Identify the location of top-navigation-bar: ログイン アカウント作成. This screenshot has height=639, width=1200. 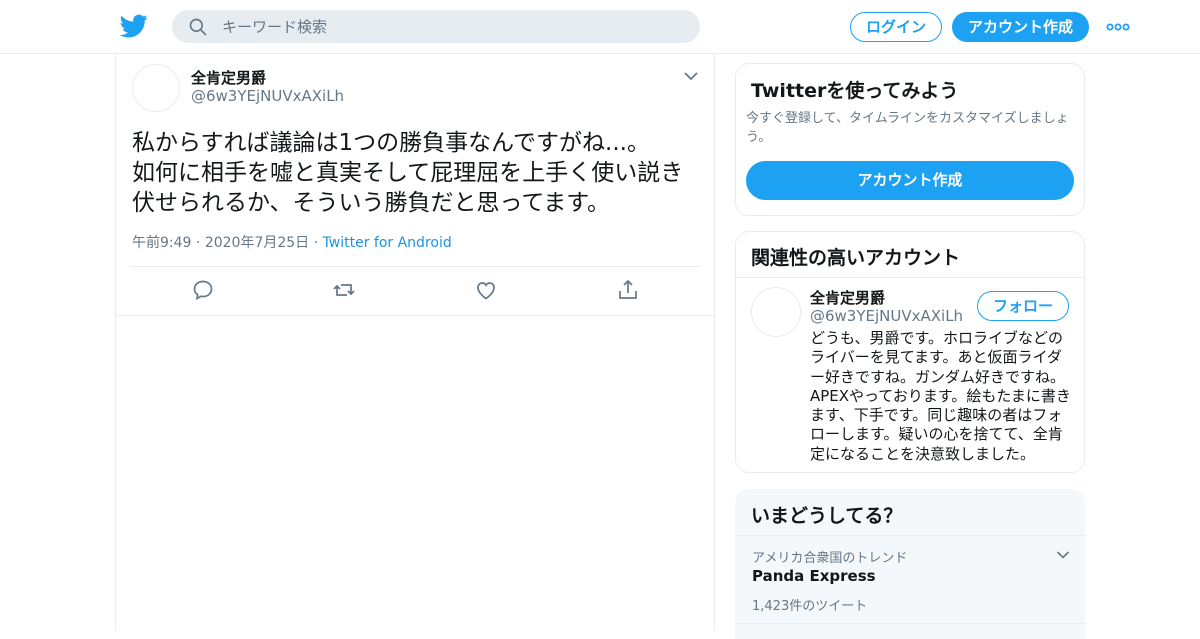
(600, 27).